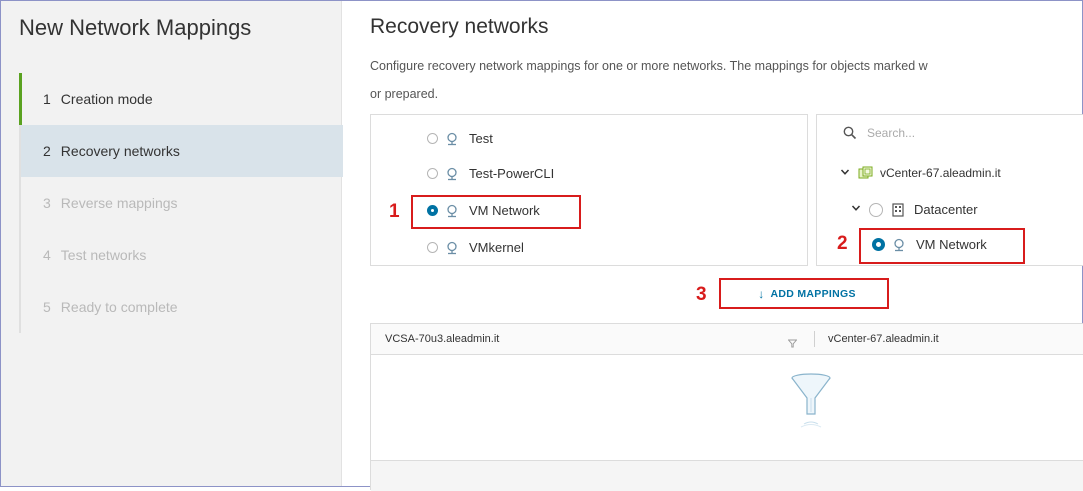  Describe the element at coordinates (842, 243) in the screenshot. I see `annotation-number-2: 2` at that location.